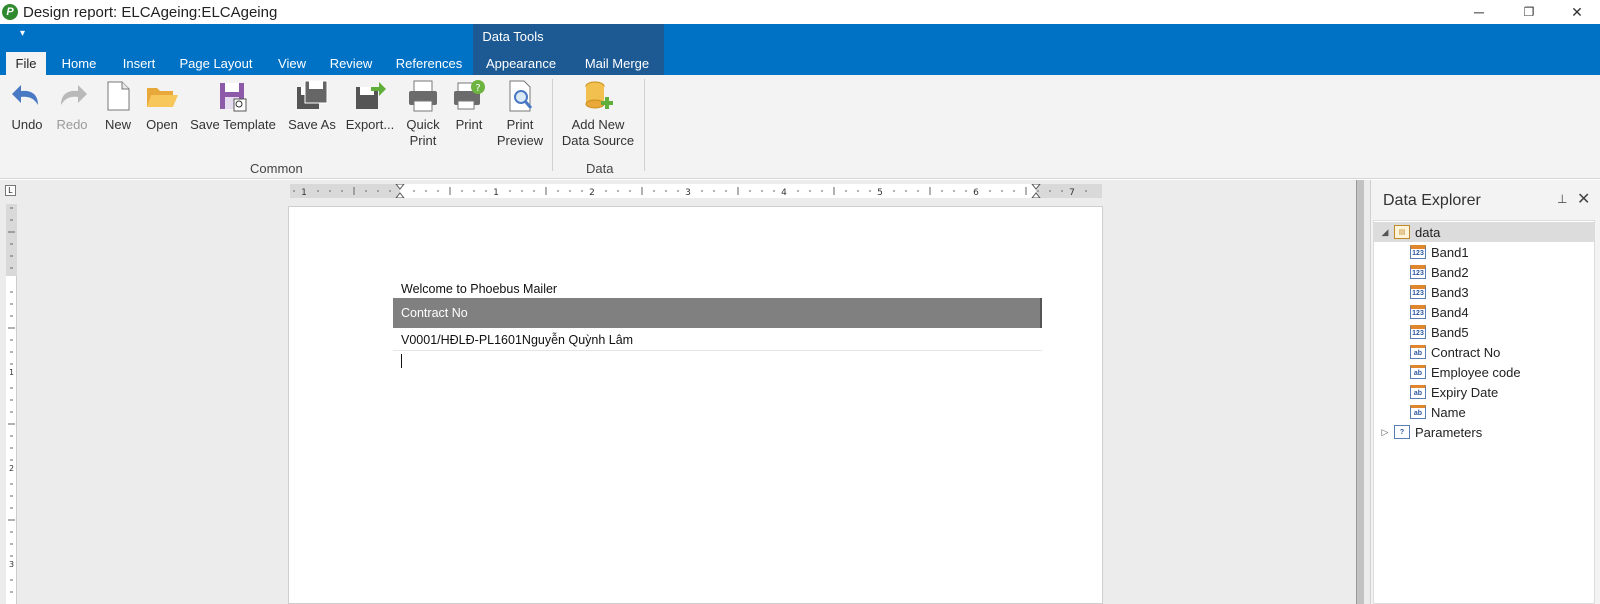  What do you see at coordinates (25, 95) in the screenshot?
I see `undo-icon` at bounding box center [25, 95].